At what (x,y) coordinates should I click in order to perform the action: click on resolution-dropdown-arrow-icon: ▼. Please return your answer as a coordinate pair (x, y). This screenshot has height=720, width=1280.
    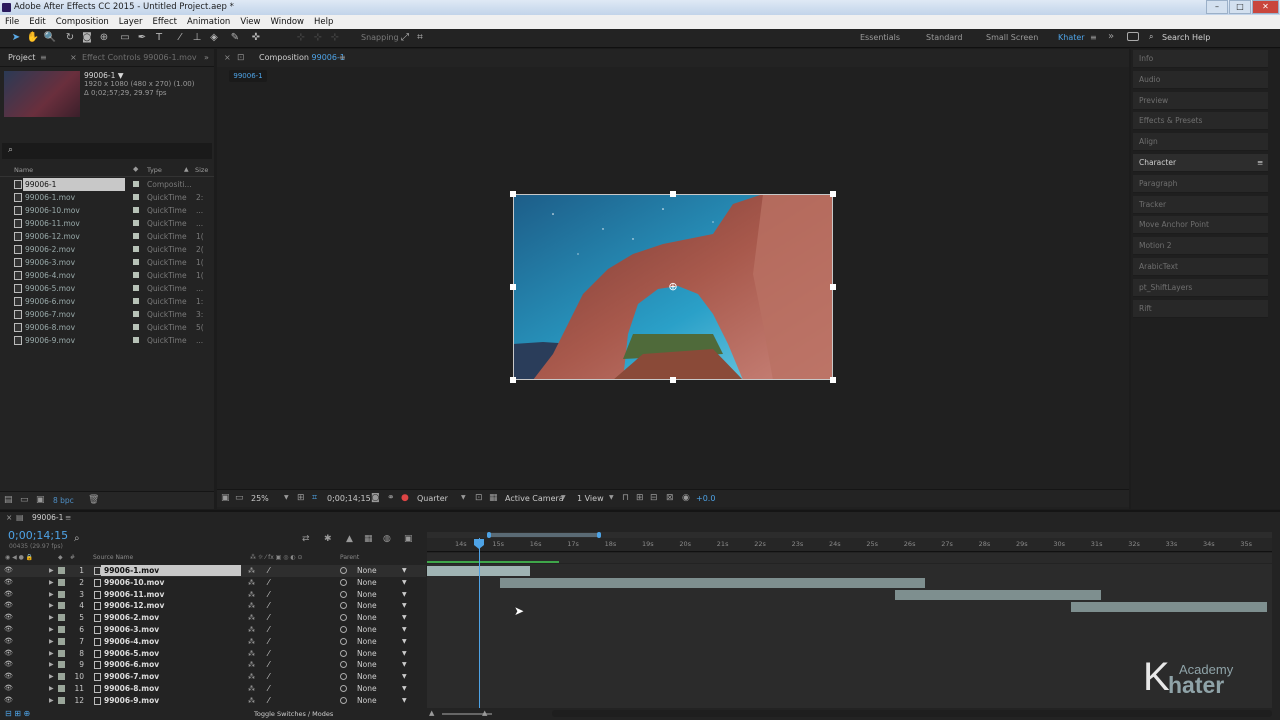
    Looking at the image, I should click on (463, 497).